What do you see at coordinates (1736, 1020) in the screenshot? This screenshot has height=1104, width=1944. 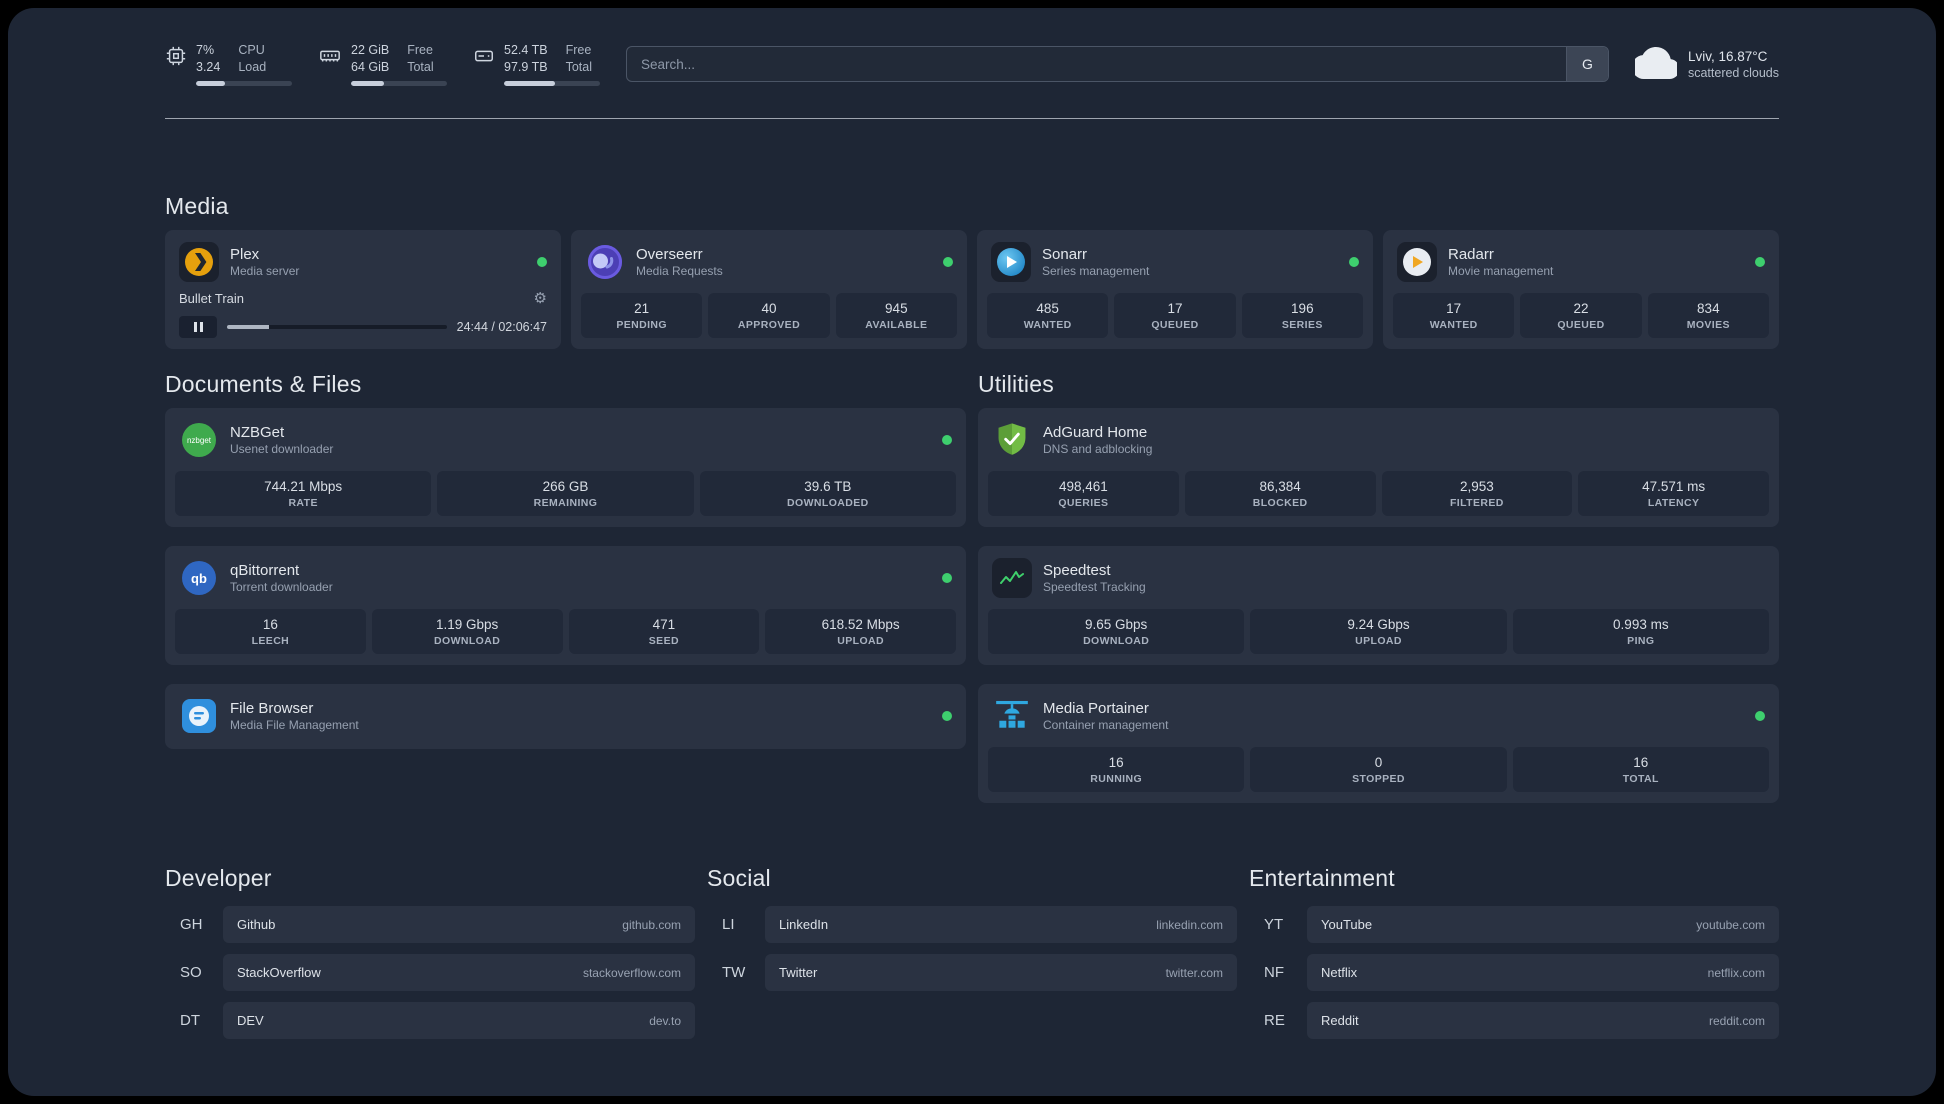 I see `bookmark-url: reddit.com` at bounding box center [1736, 1020].